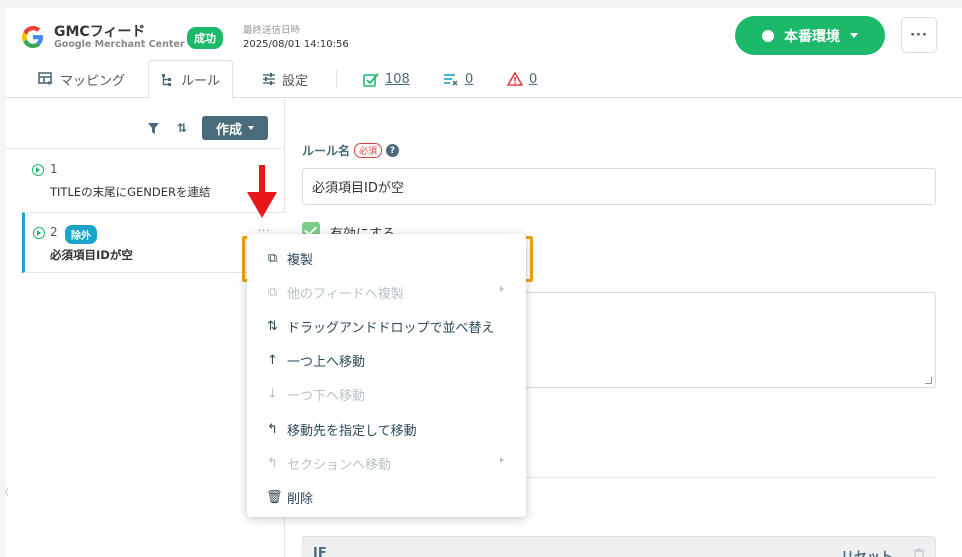  What do you see at coordinates (386, 497) in the screenshot?
I see `menu-item-delete: 🗑 削除` at bounding box center [386, 497].